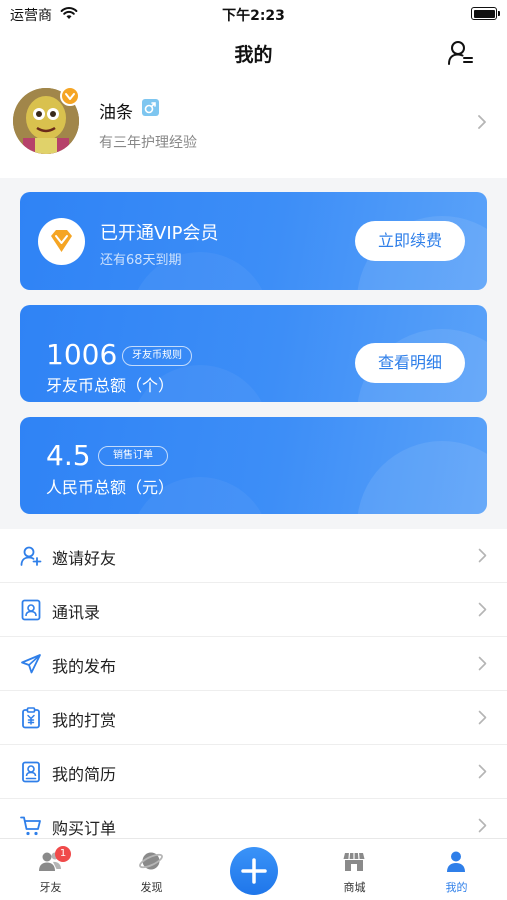  What do you see at coordinates (253, 556) in the screenshot?
I see `menu-item-invite-friends: 邀请好友` at bounding box center [253, 556].